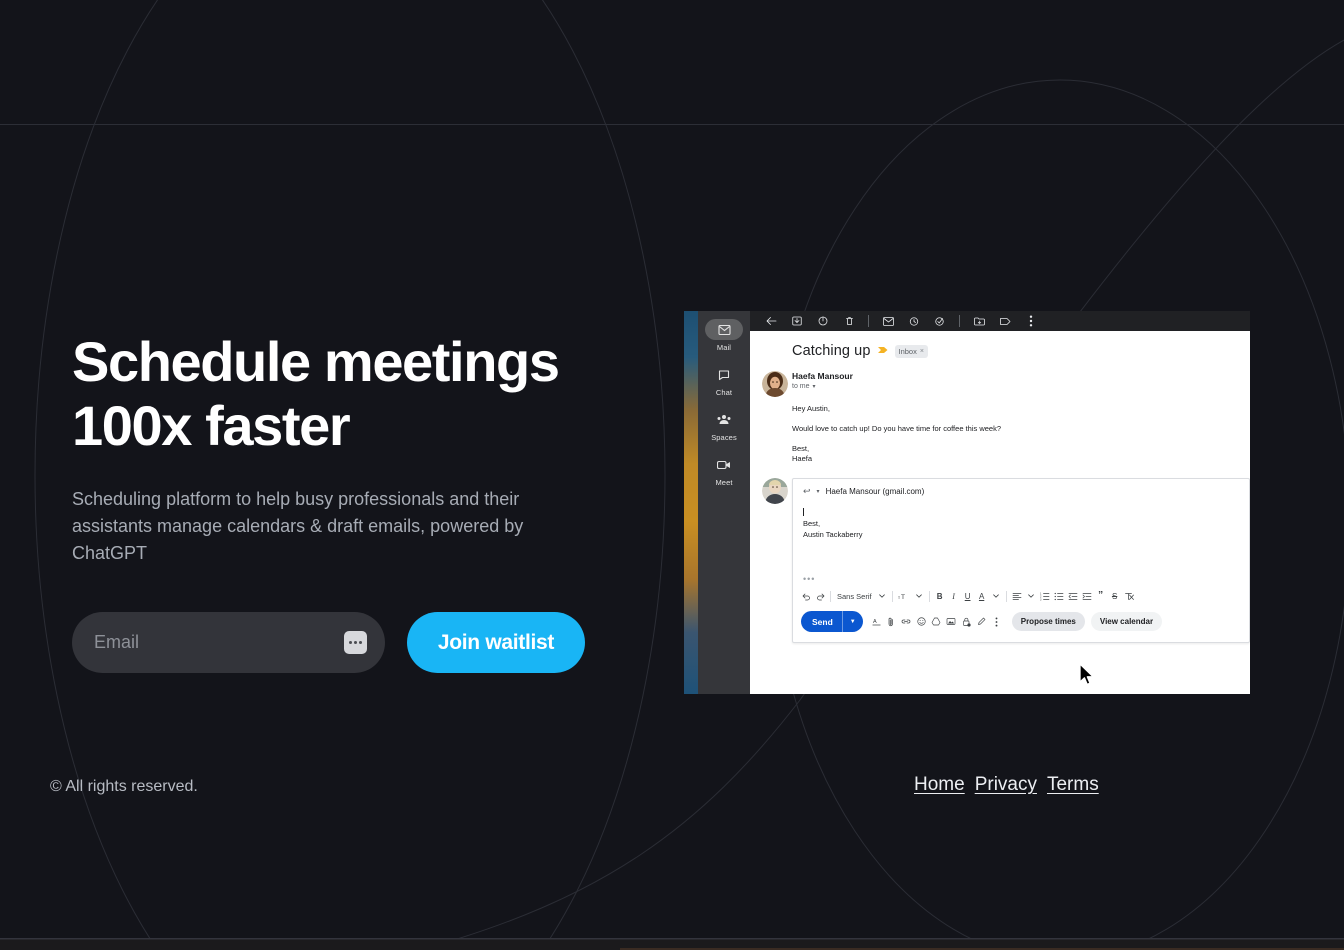  I want to click on svg-text: T, so click(903, 597).